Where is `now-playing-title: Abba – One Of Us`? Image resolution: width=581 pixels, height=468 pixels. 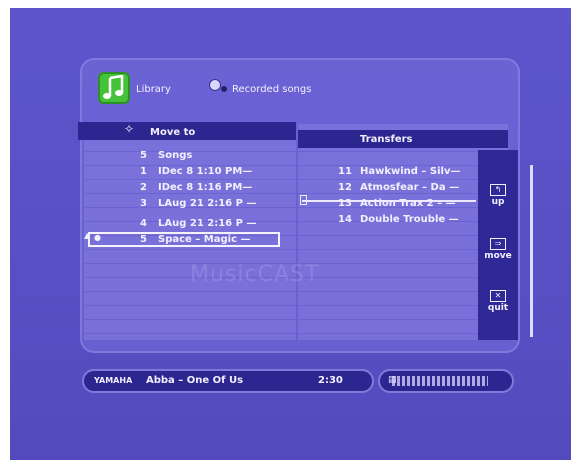
now-playing-title: Abba – One Of Us is located at coordinates (195, 380).